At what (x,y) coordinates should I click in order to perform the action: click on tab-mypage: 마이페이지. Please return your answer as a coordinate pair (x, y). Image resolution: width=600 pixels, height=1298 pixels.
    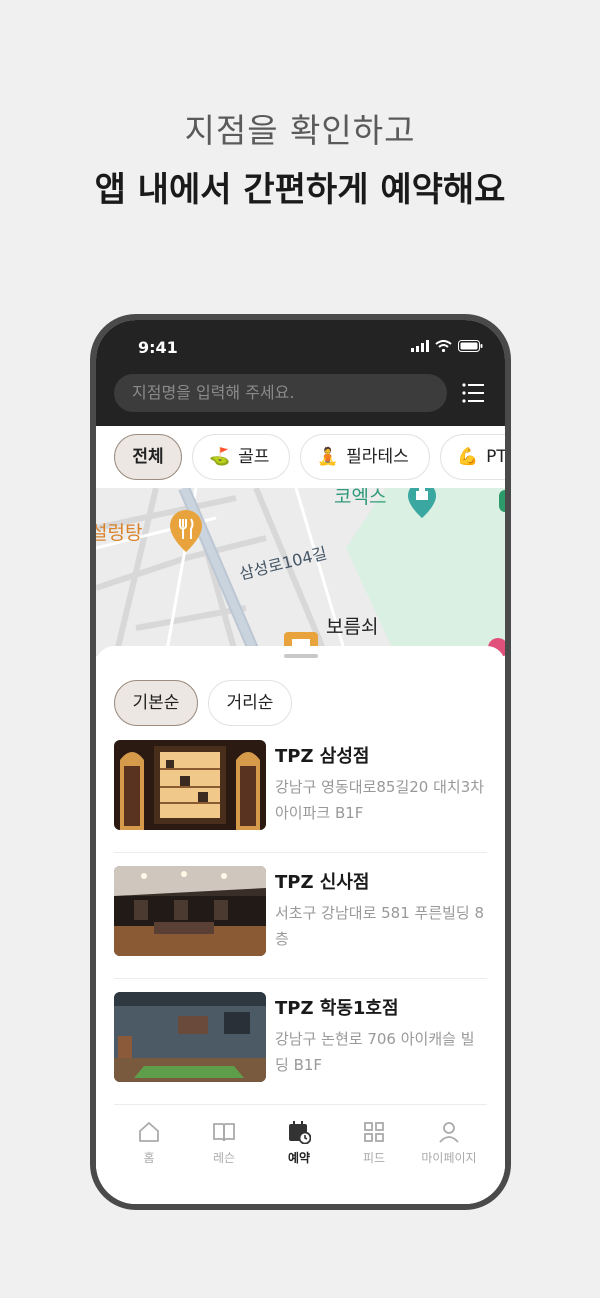
    Looking at the image, I should click on (449, 1143).